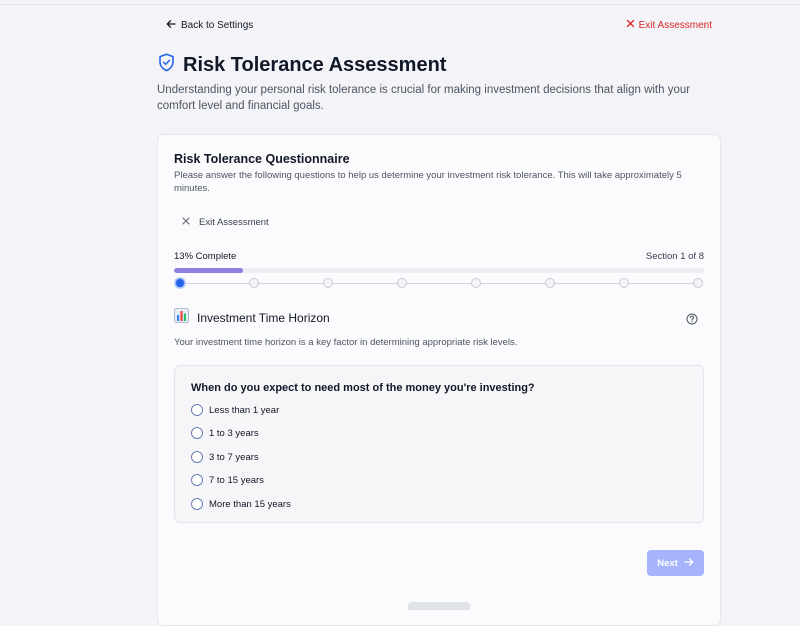 This screenshot has height=626, width=800. Describe the element at coordinates (667, 563) in the screenshot. I see `next-button-label: Next` at that location.